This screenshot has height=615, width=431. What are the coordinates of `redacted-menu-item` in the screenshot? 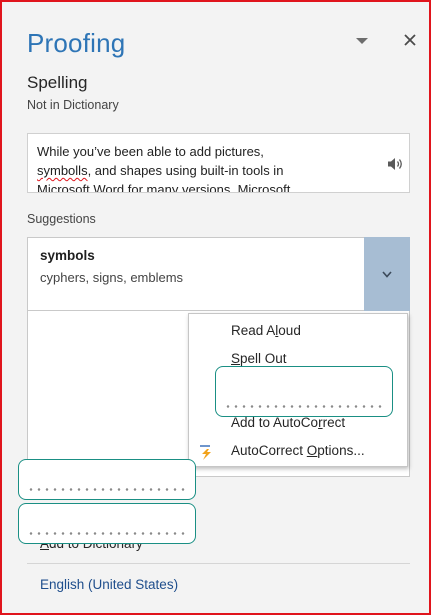 It's located at (304, 391).